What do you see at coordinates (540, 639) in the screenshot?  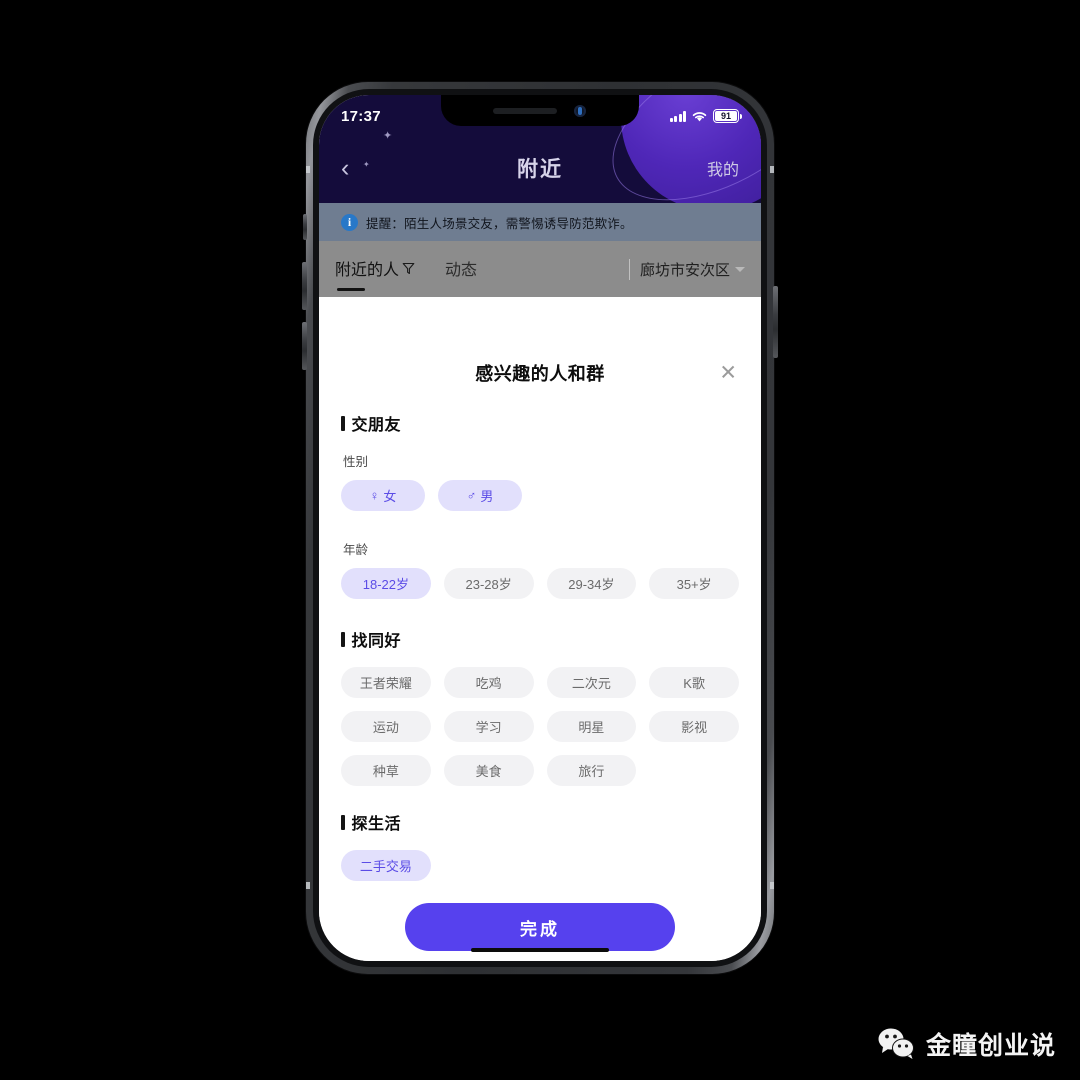 I see `section-header-find-peers: 找同好` at bounding box center [540, 639].